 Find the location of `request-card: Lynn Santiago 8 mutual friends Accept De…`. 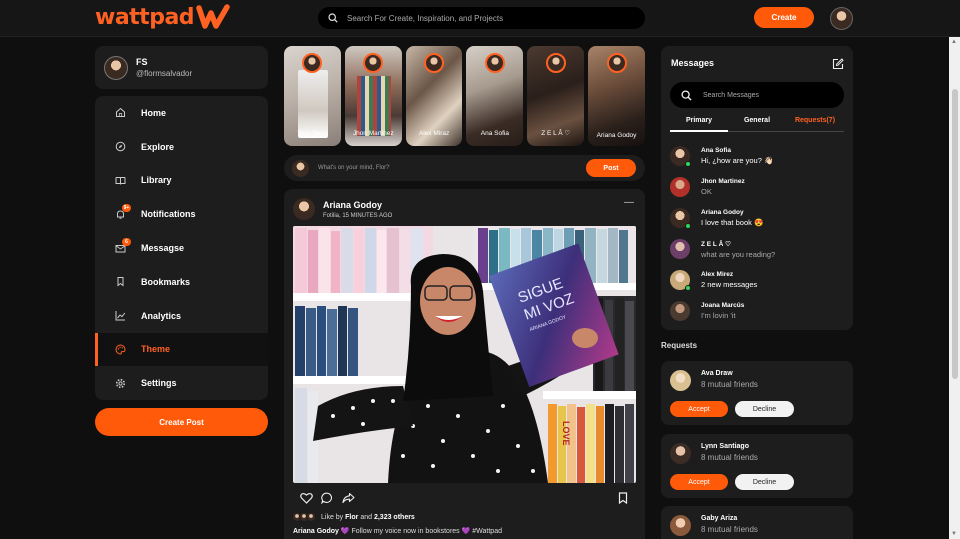

request-card: Lynn Santiago 8 mutual friends Accept De… is located at coordinates (757, 466).